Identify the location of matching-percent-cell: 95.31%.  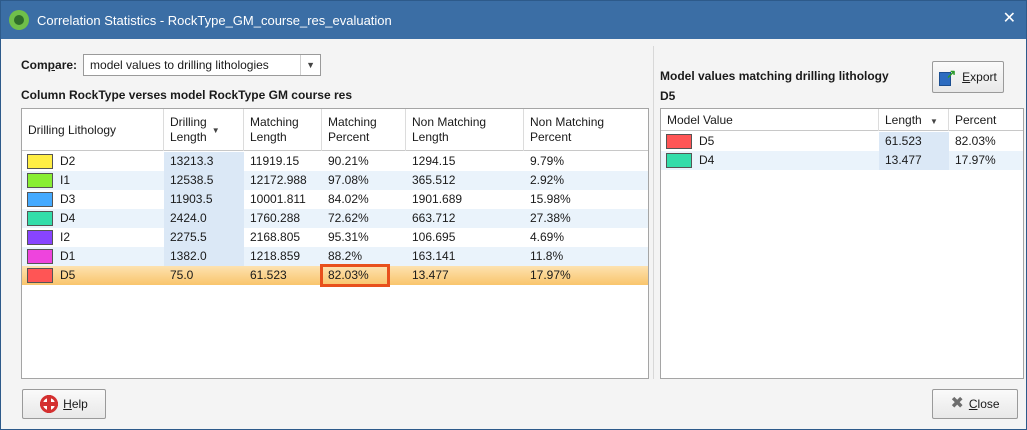
(348, 237).